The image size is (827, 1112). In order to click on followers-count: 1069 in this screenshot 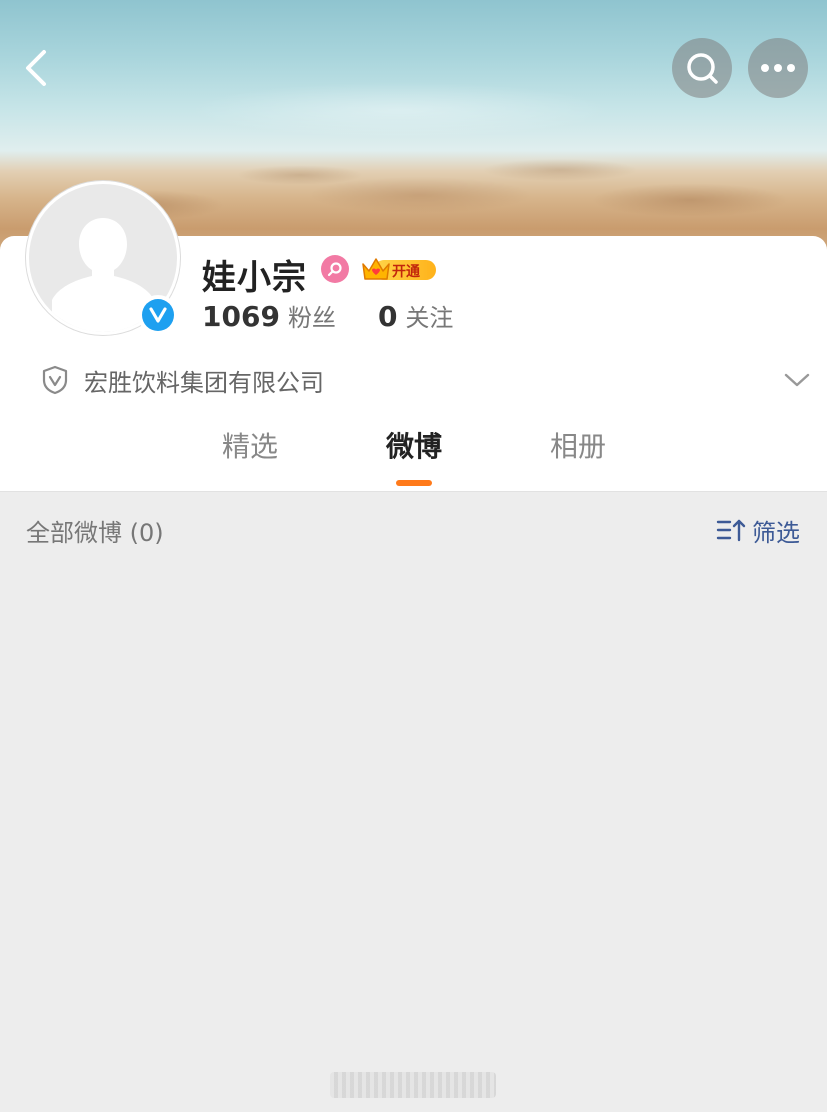, I will do `click(241, 316)`.